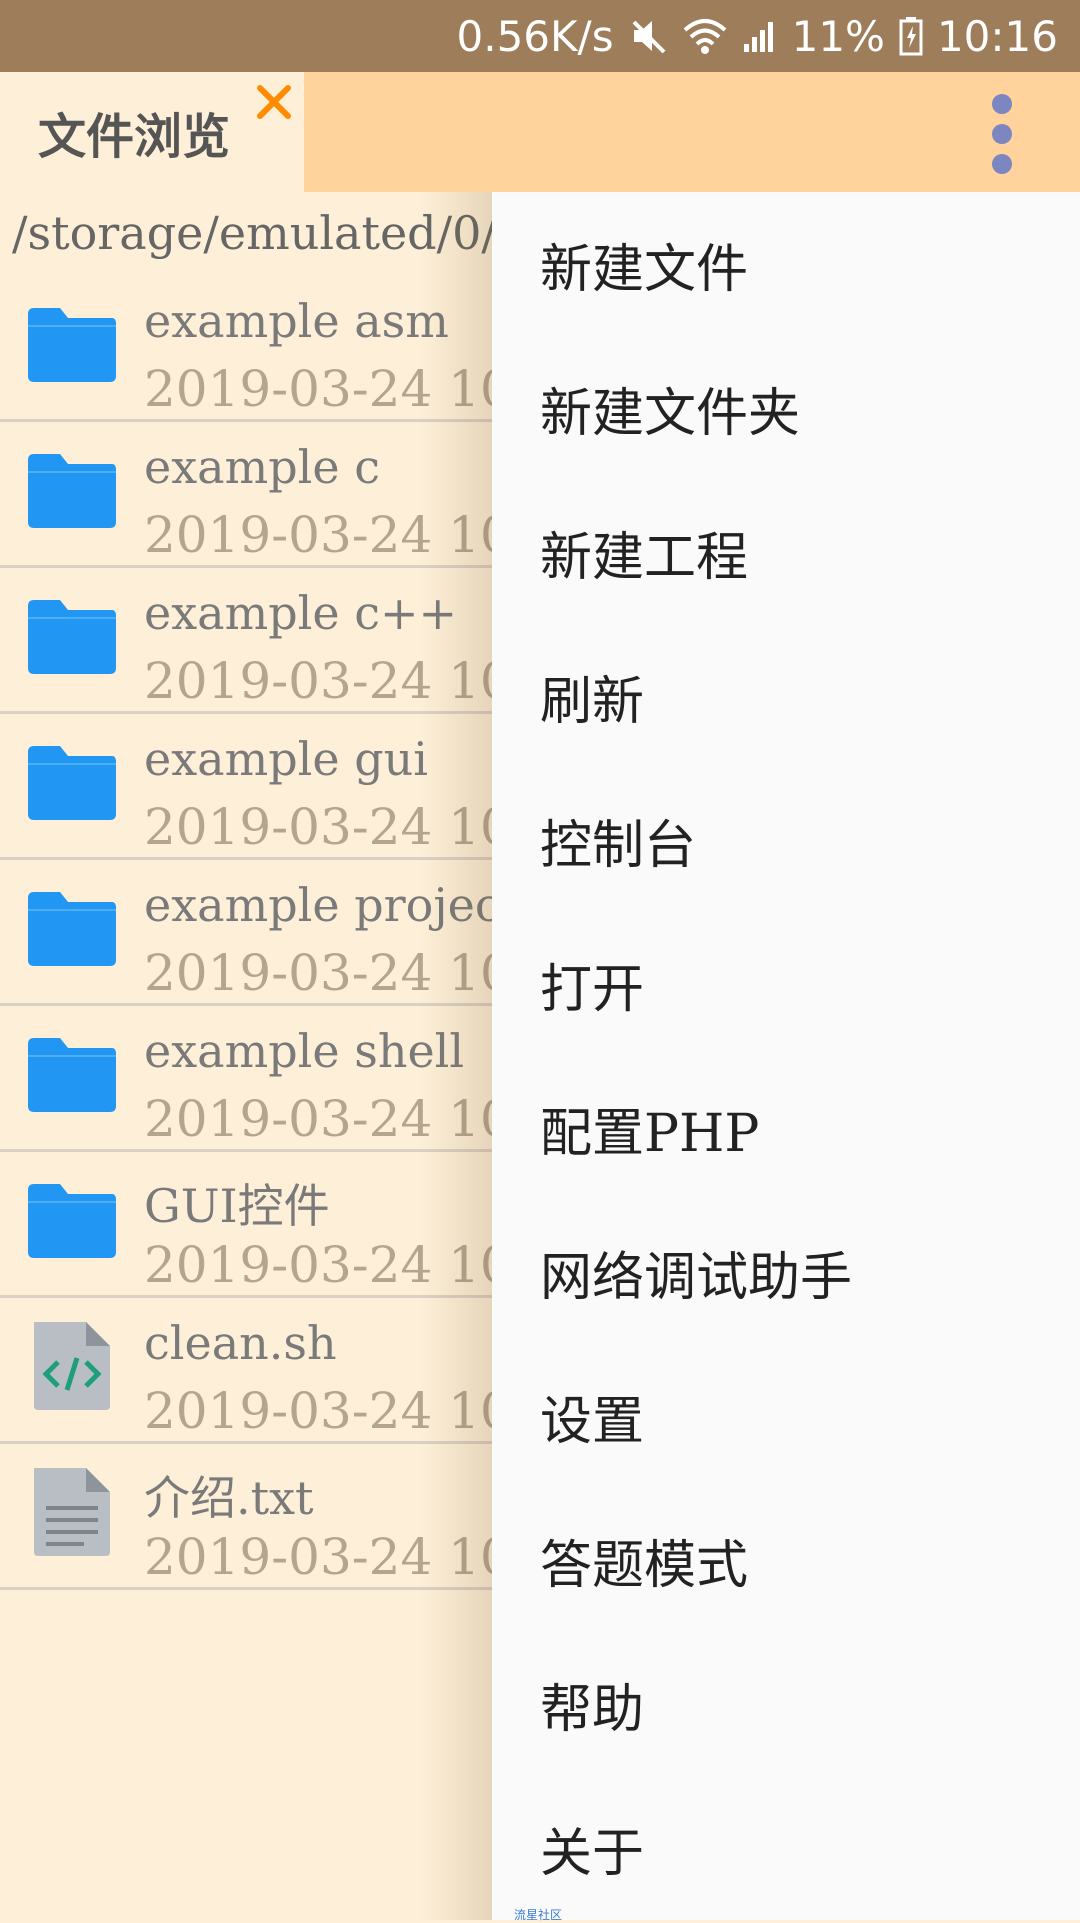 Image resolution: width=1080 pixels, height=1923 pixels. Describe the element at coordinates (72, 1366) in the screenshot. I see `code-file-icon` at that location.